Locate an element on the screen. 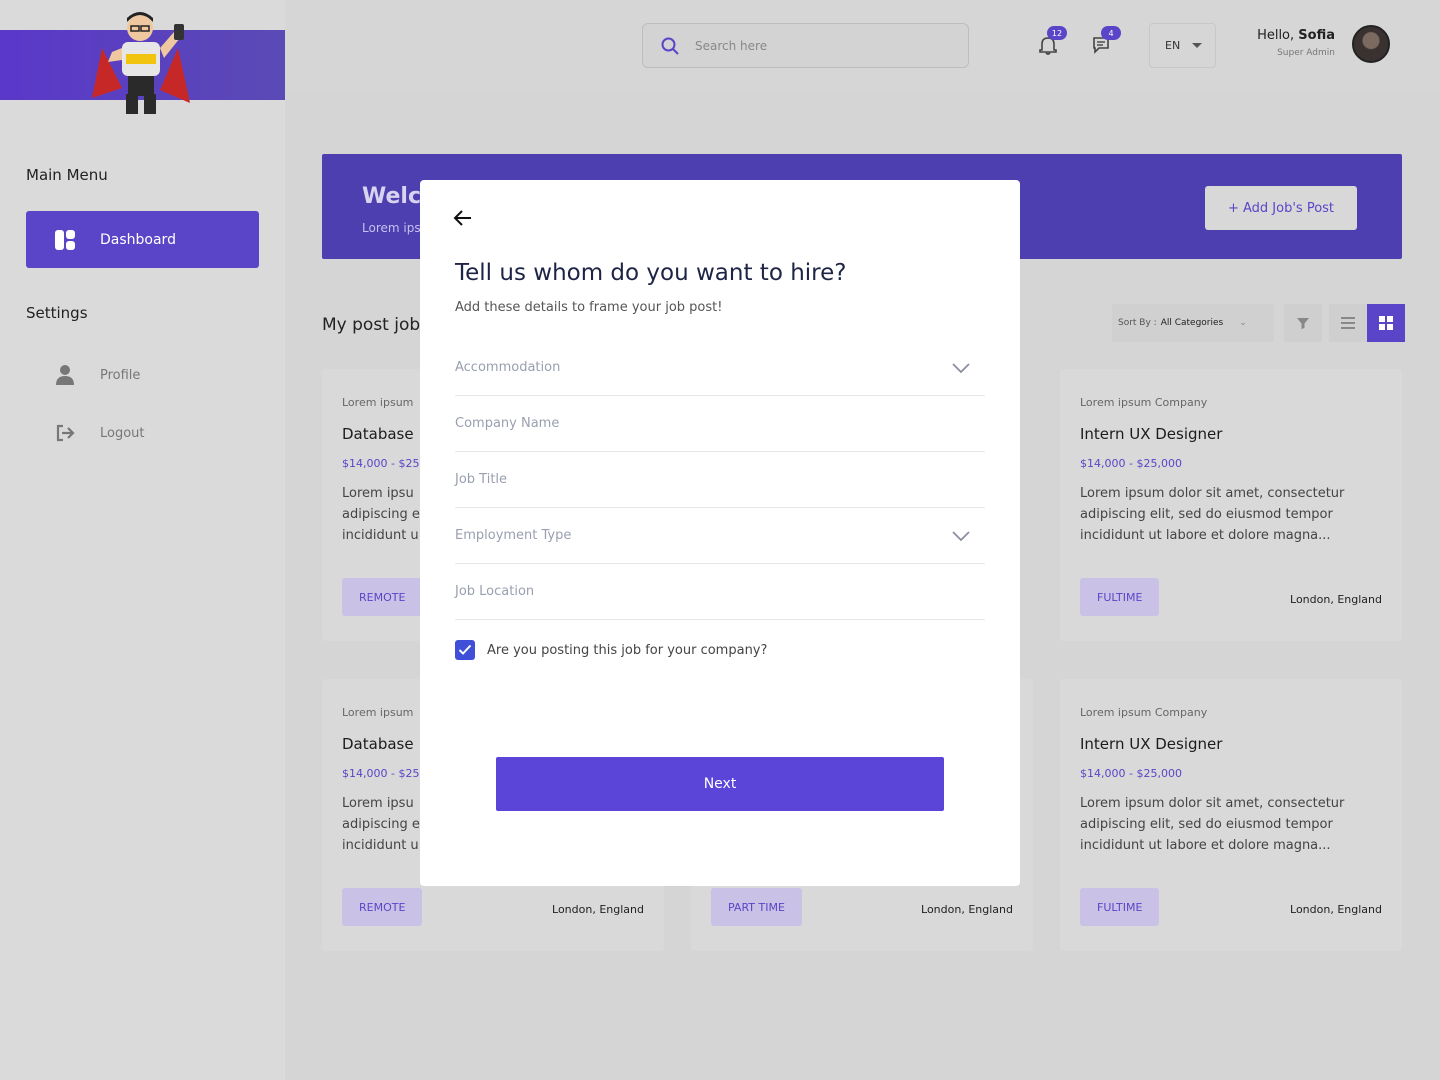 Image resolution: width=1440 pixels, height=1080 pixels. company-name-field: Company Name is located at coordinates (720, 424).